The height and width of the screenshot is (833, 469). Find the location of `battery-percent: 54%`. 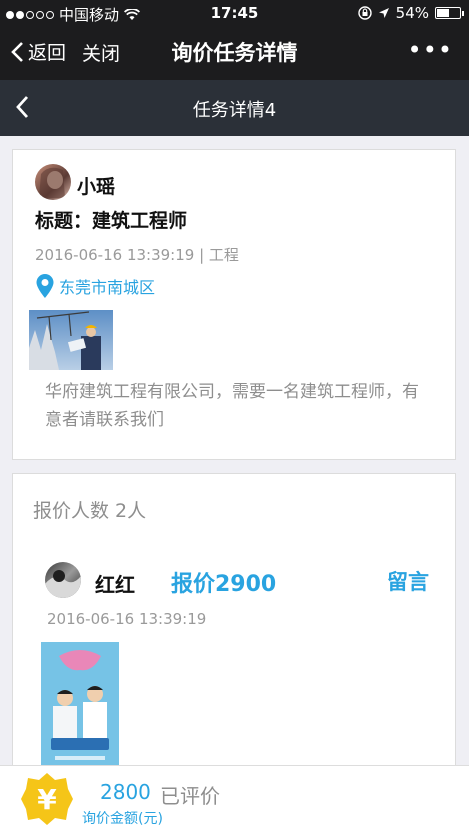

battery-percent: 54% is located at coordinates (412, 13).